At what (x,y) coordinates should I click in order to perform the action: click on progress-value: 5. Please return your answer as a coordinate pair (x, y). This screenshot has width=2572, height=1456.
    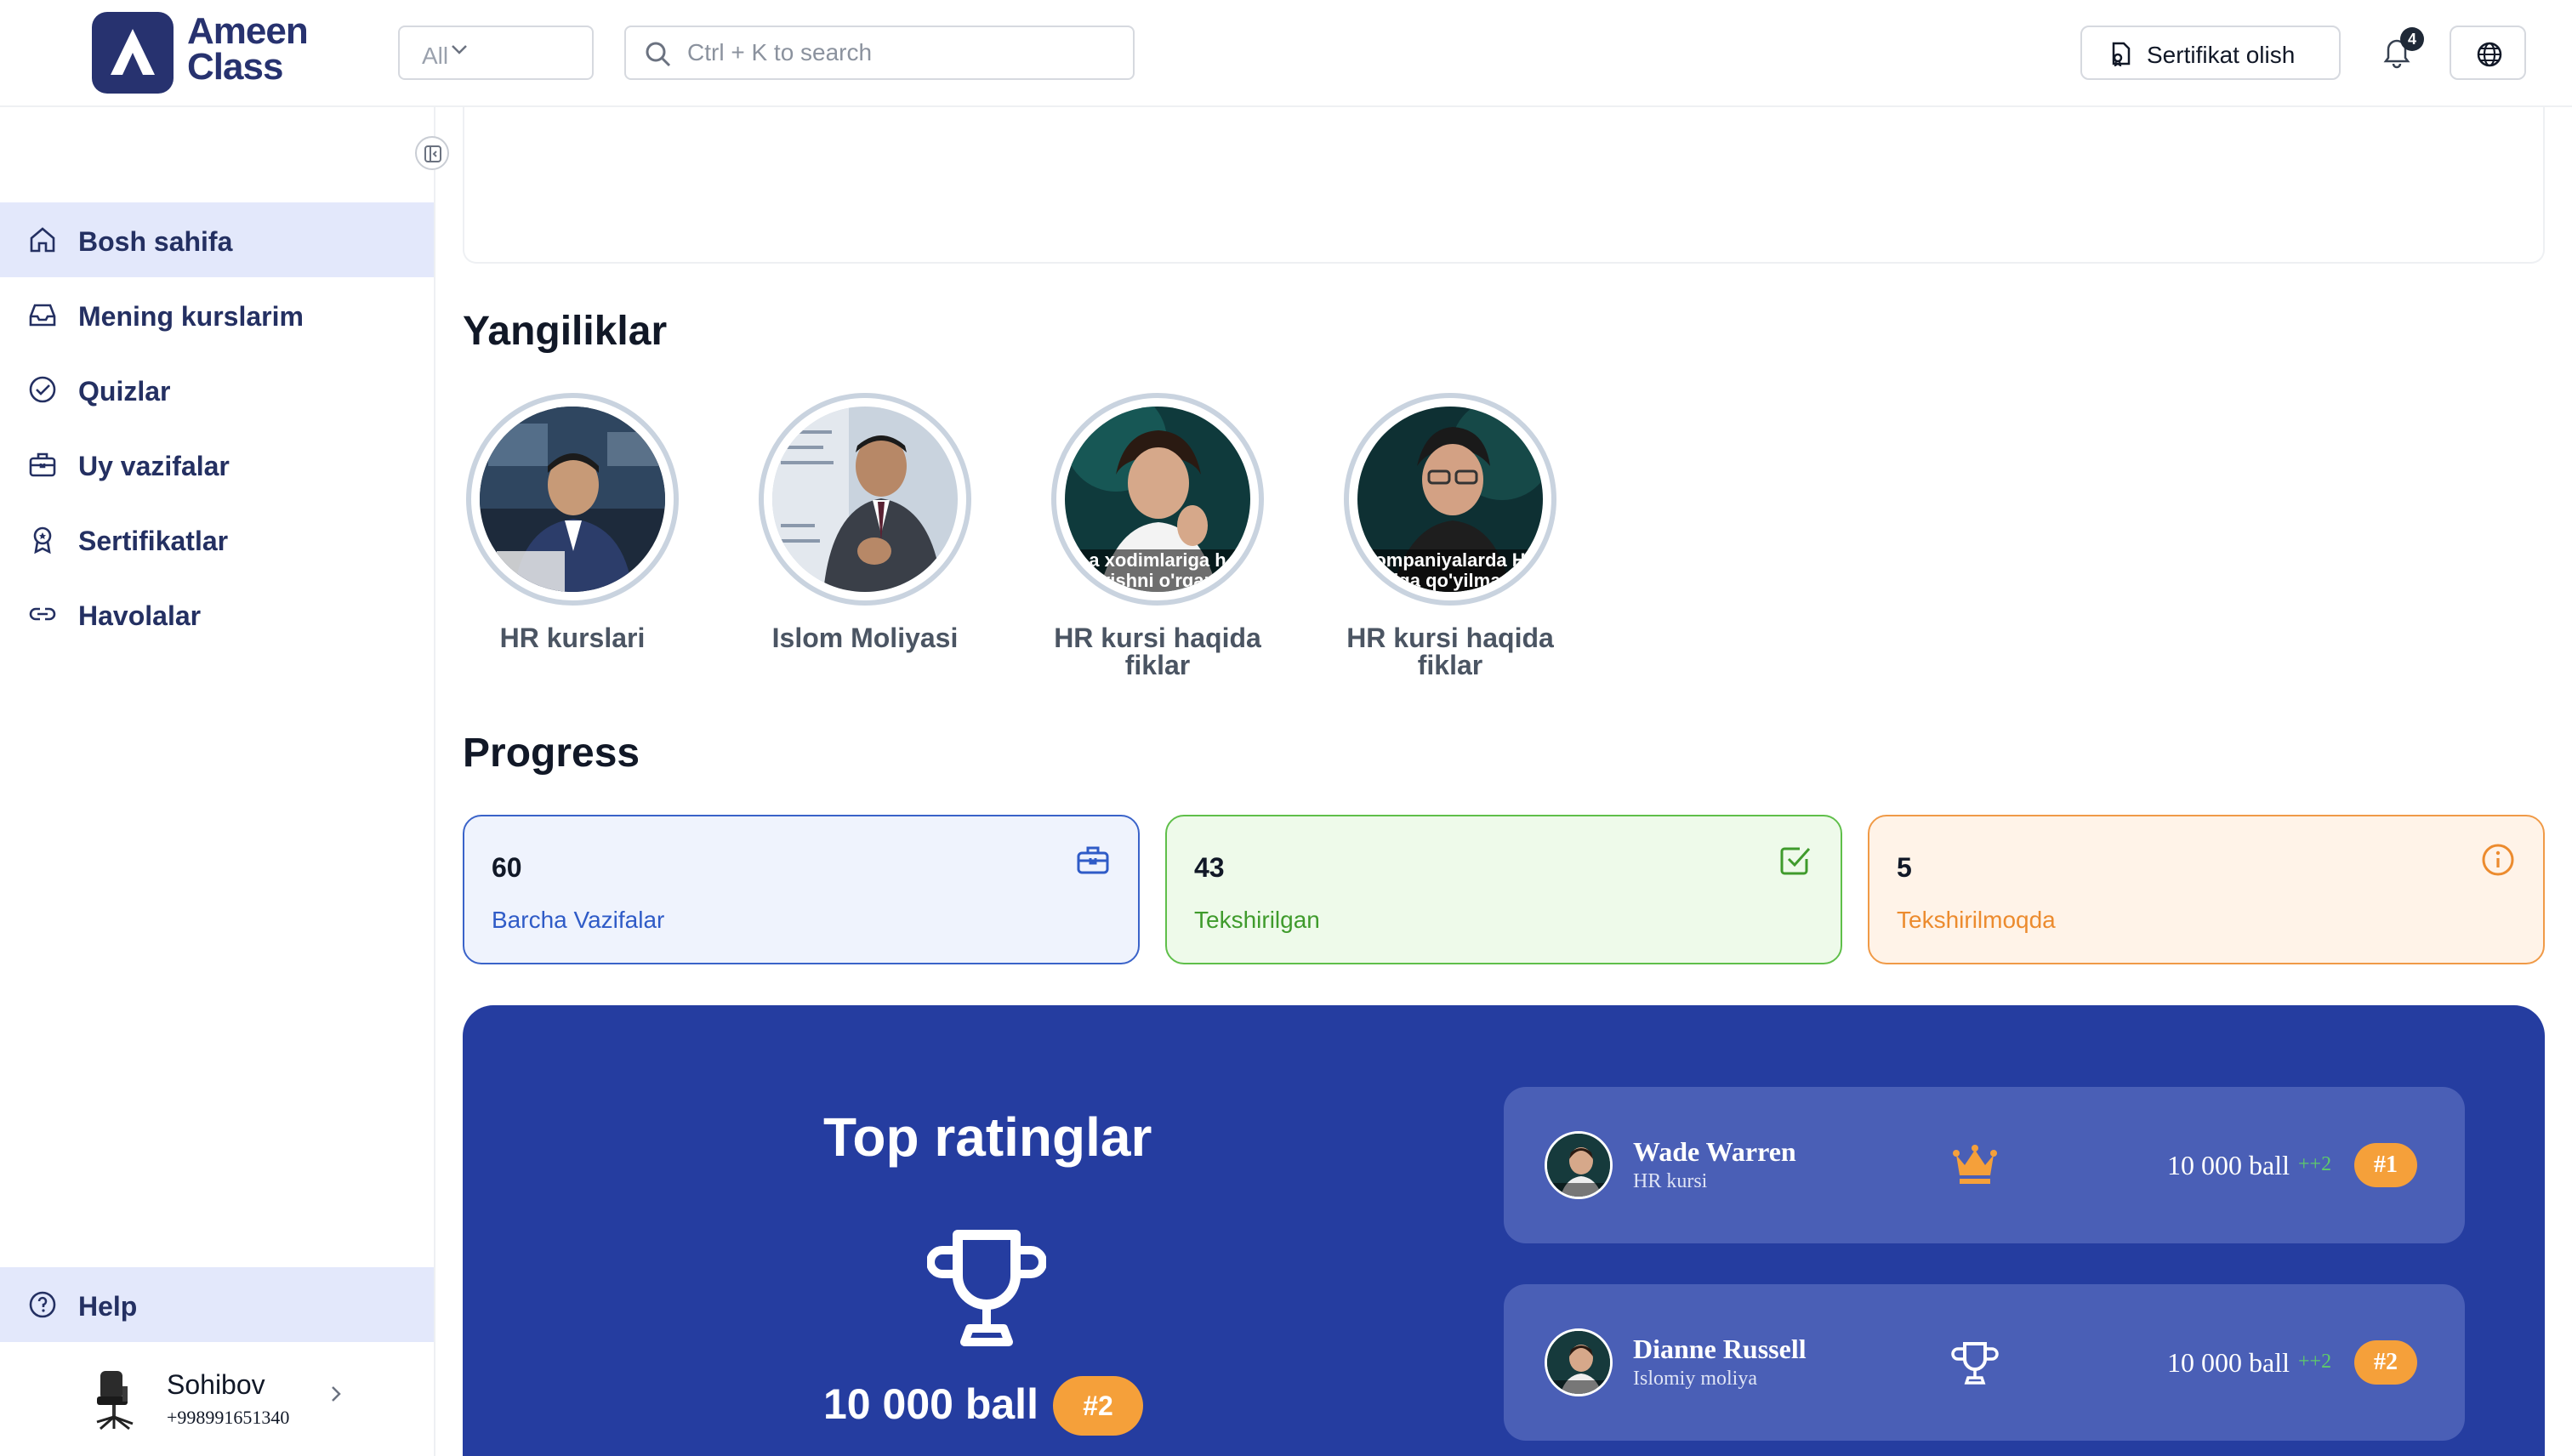
    Looking at the image, I should click on (1905, 867).